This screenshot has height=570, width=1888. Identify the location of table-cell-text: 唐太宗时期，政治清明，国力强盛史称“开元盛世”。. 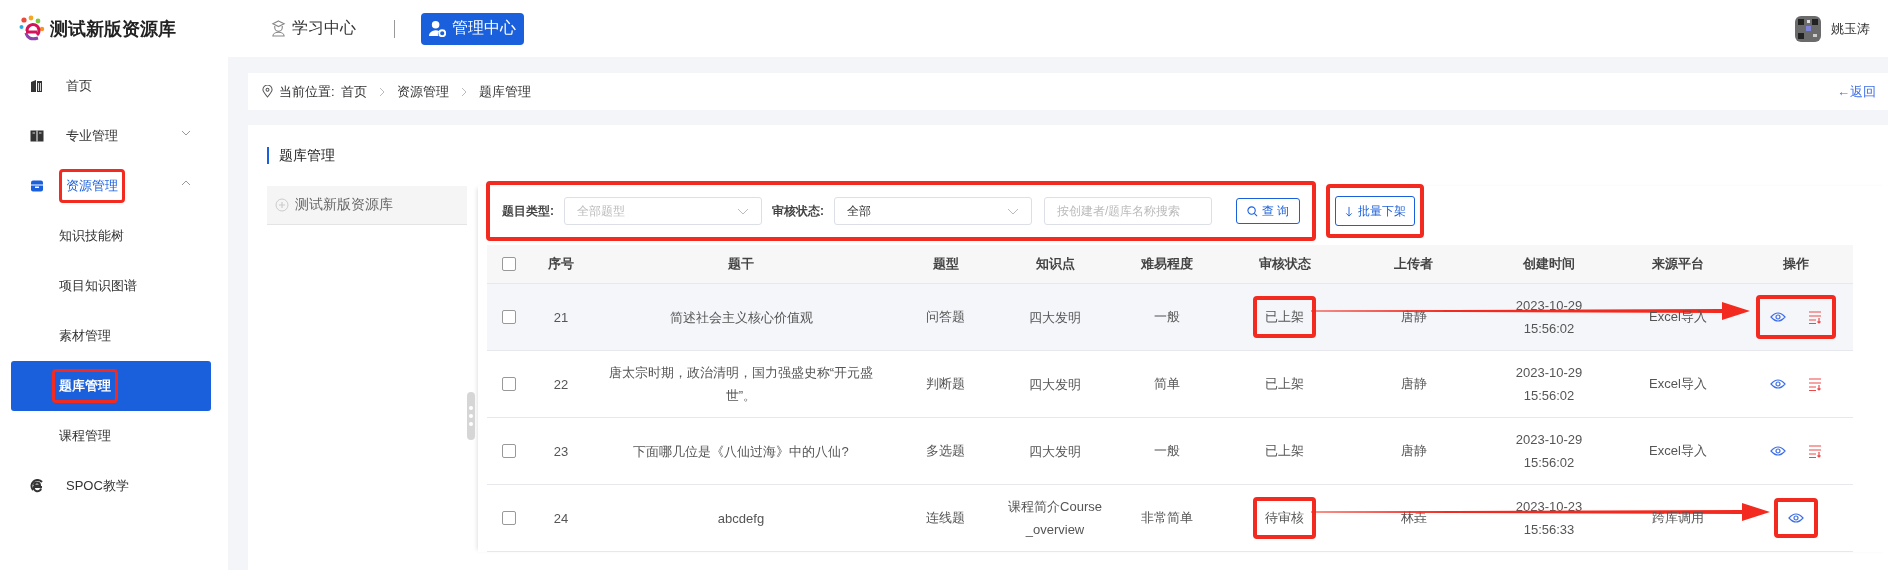
(741, 384).